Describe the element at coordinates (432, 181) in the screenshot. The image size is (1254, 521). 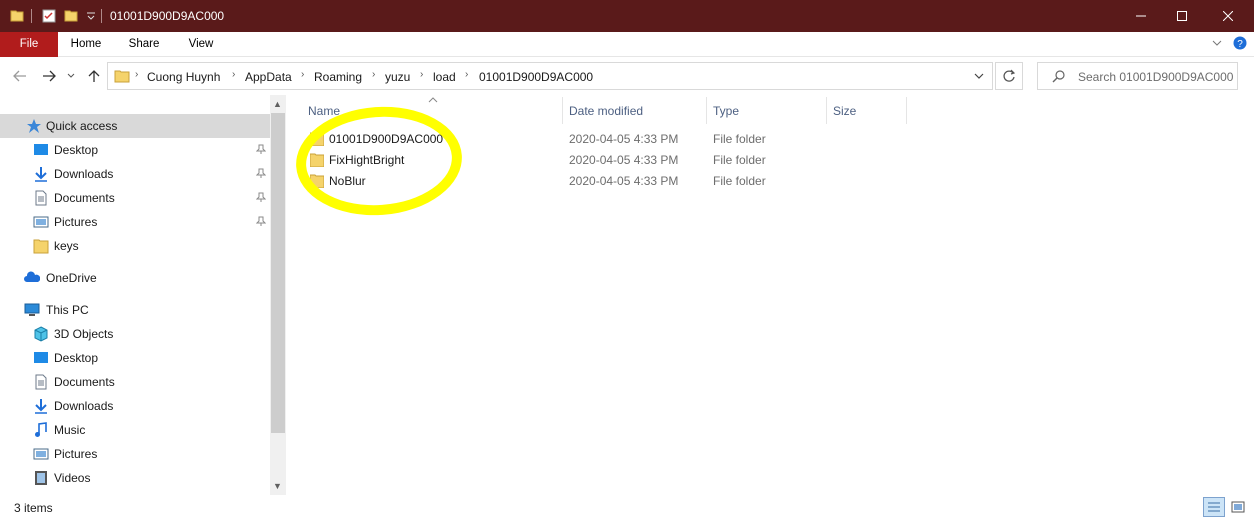
I see `list-item: NoBlur` at that location.